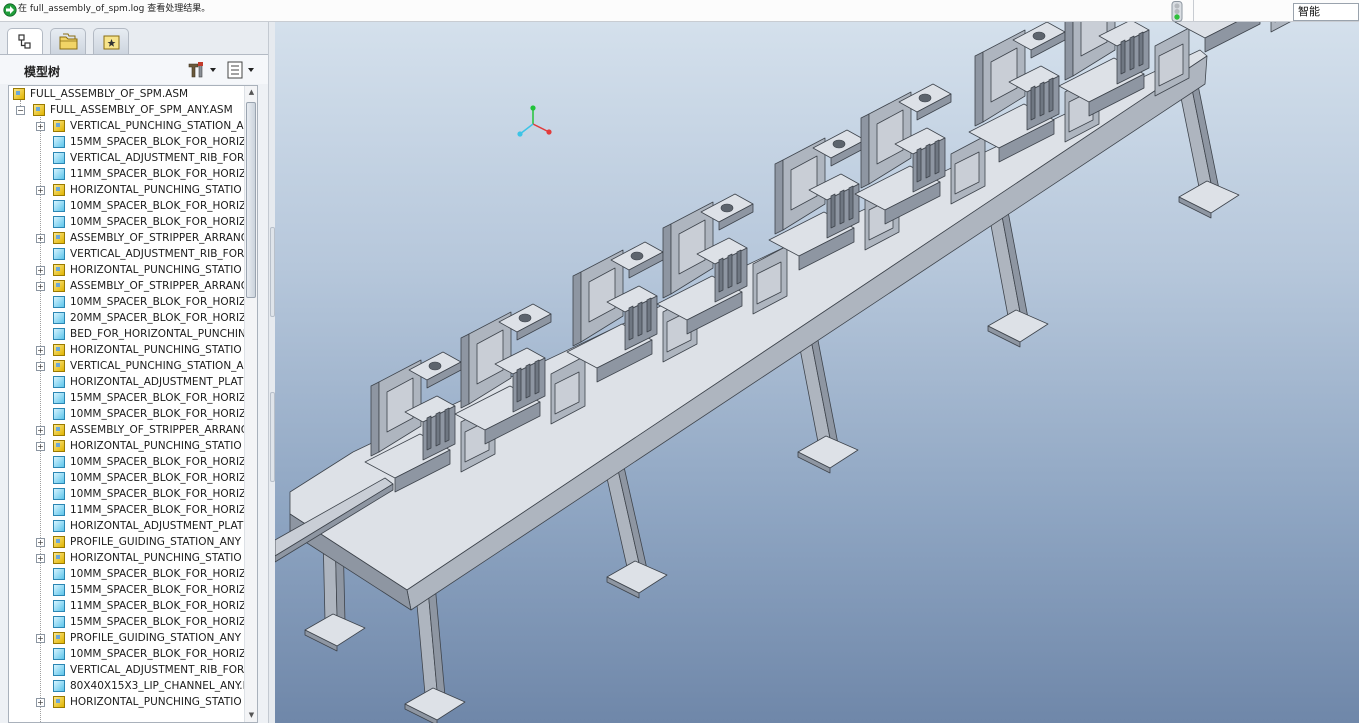 The height and width of the screenshot is (723, 1359). I want to click on scroll-down-arrow-icon: ▼, so click(251, 715).